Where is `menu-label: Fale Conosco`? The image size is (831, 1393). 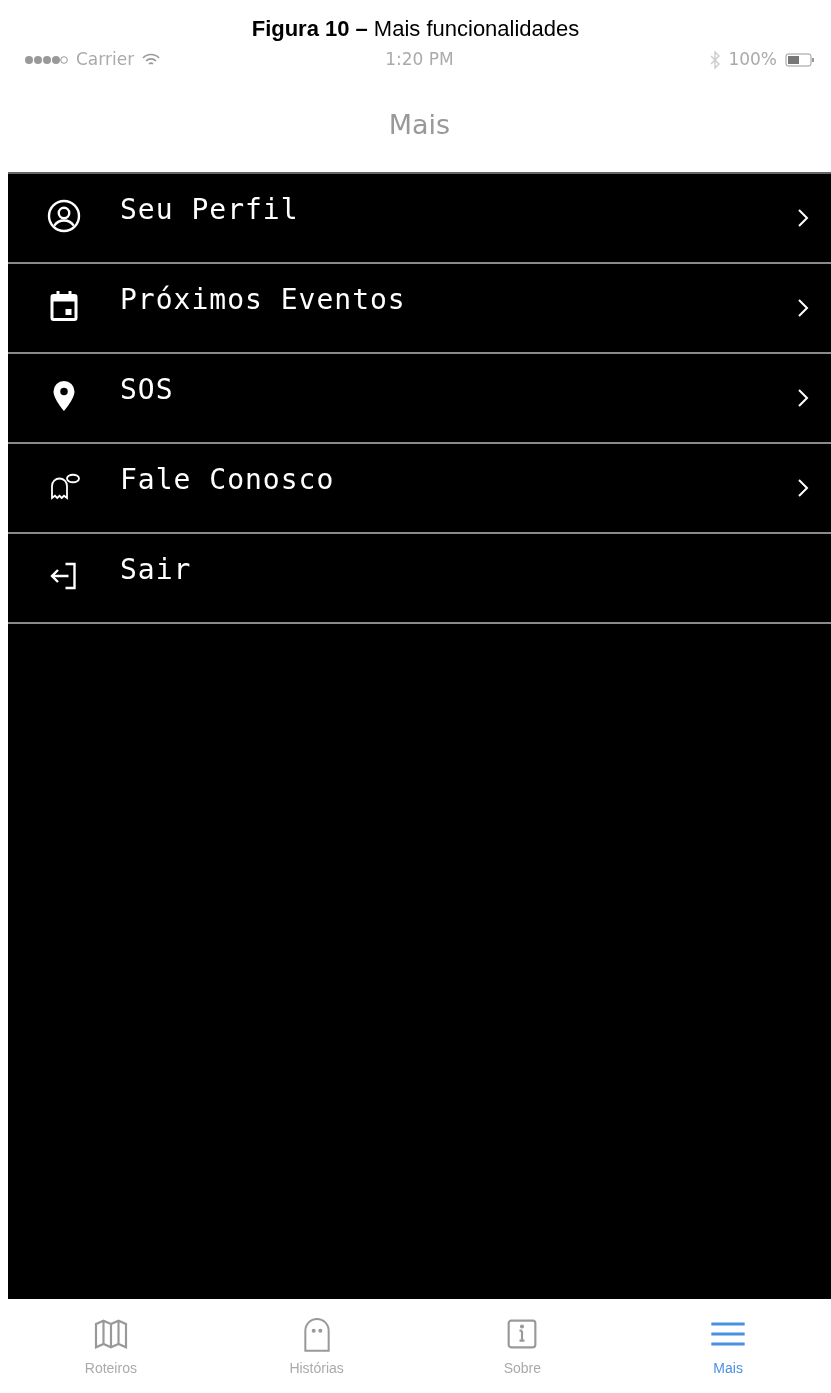
menu-label: Fale Conosco is located at coordinates (228, 480).